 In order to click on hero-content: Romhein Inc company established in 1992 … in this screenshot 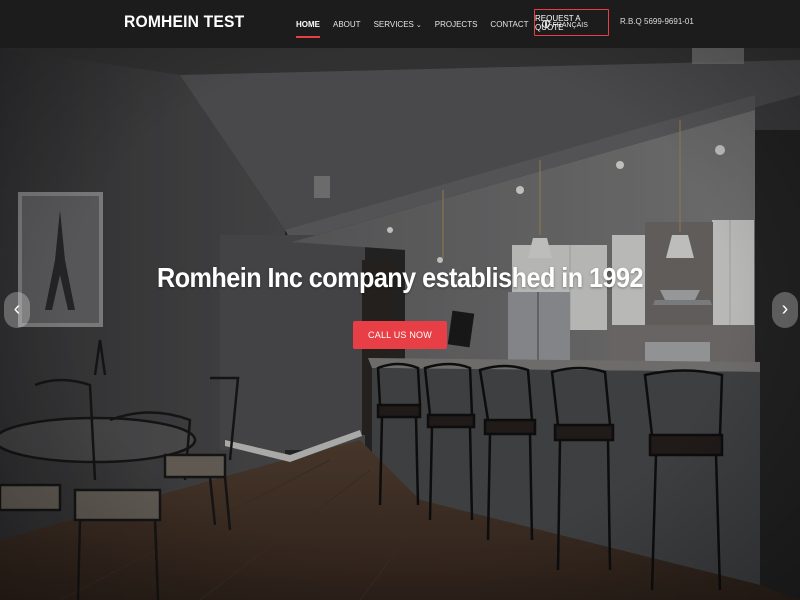, I will do `click(400, 305)`.